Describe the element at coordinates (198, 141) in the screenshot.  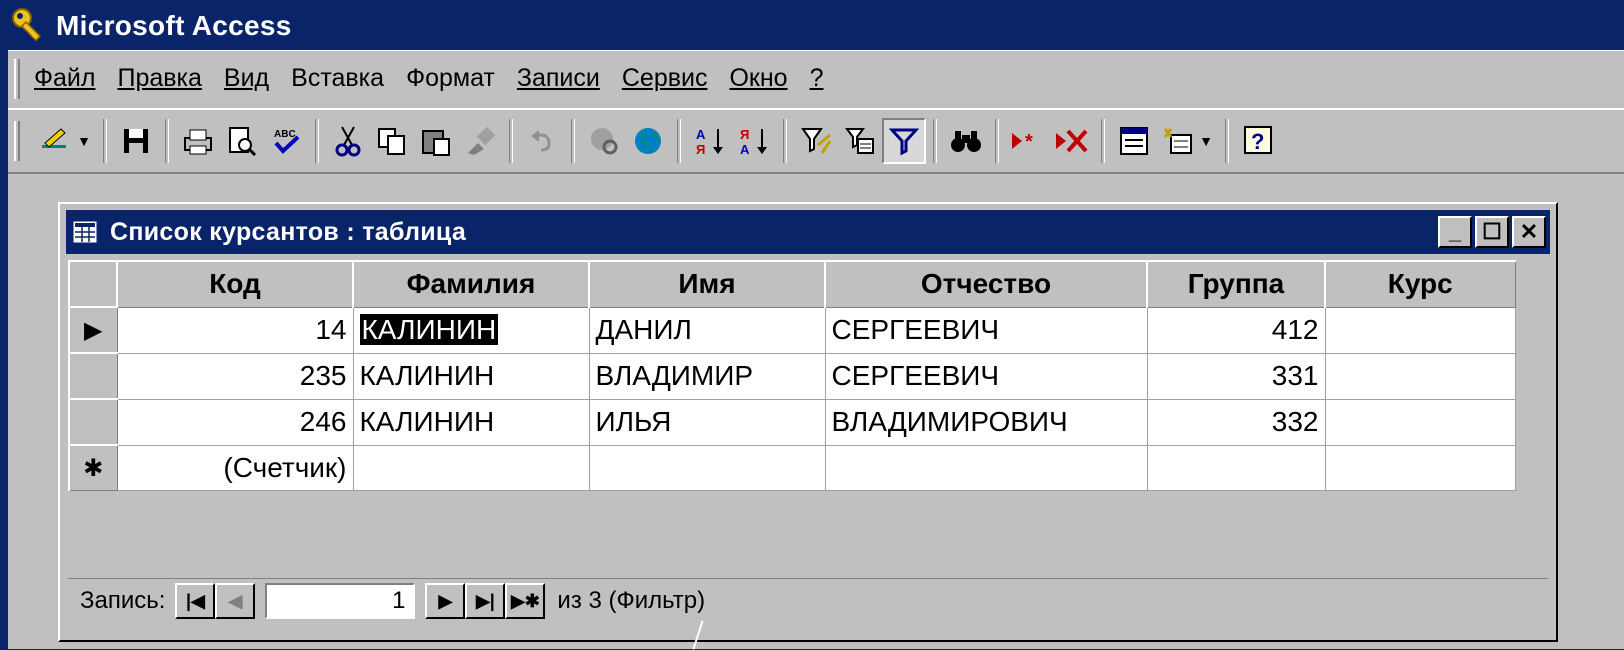
I see `print-button` at that location.